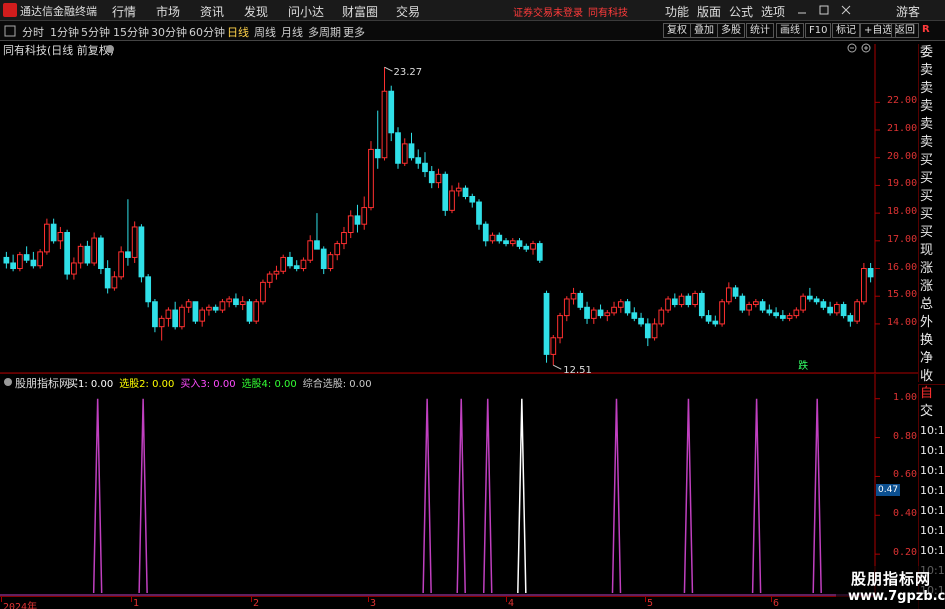 The width and height of the screenshot is (945, 609). Describe the element at coordinates (354, 32) in the screenshot. I see `period-tab-more: 更多` at that location.